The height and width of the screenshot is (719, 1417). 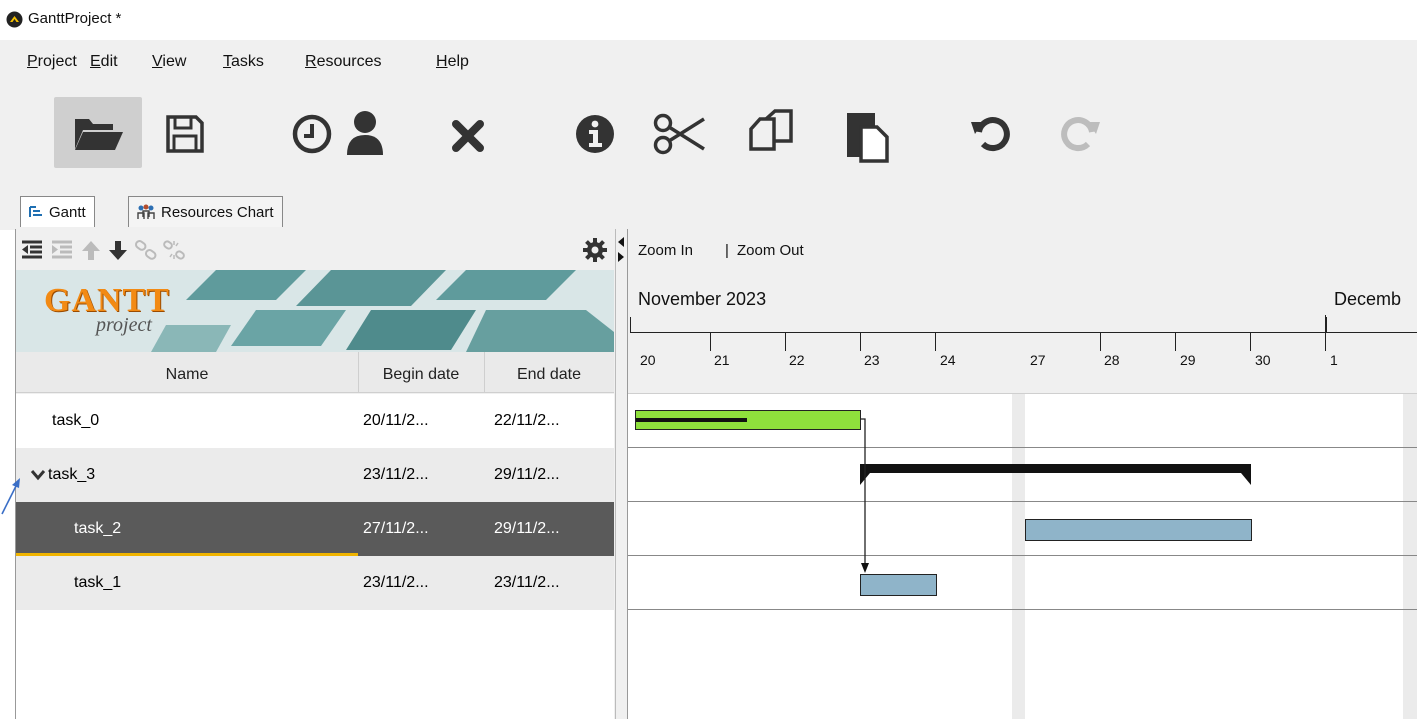 What do you see at coordinates (702, 299) in the screenshot?
I see `month-label-november: November 2023` at bounding box center [702, 299].